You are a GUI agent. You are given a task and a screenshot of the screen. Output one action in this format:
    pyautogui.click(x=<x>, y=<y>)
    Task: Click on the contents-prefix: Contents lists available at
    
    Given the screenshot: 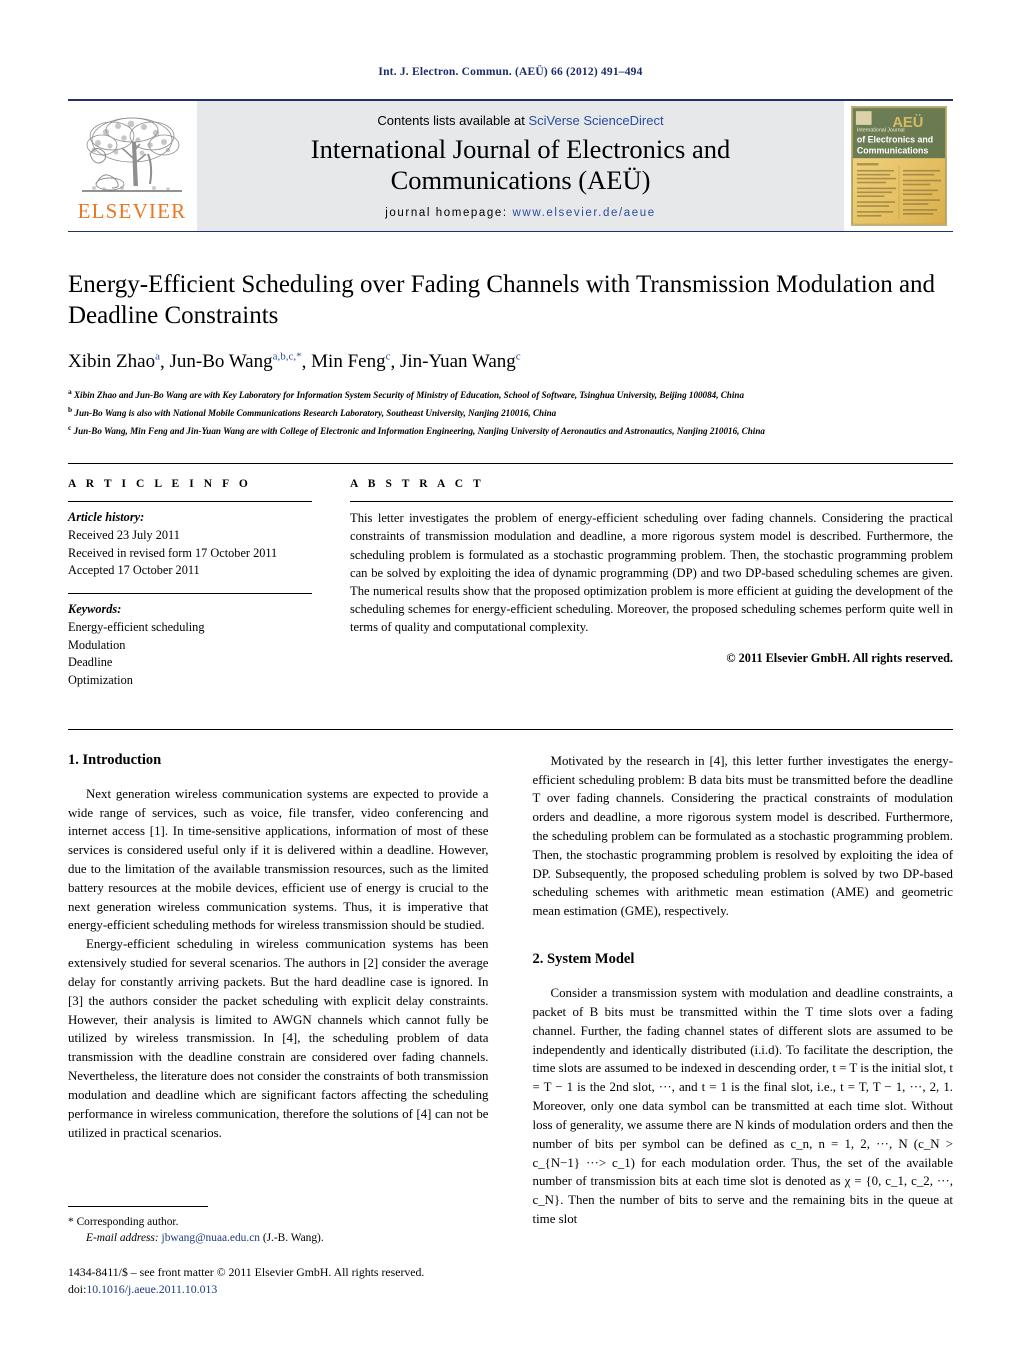 What is the action you would take?
    pyautogui.click(x=453, y=120)
    